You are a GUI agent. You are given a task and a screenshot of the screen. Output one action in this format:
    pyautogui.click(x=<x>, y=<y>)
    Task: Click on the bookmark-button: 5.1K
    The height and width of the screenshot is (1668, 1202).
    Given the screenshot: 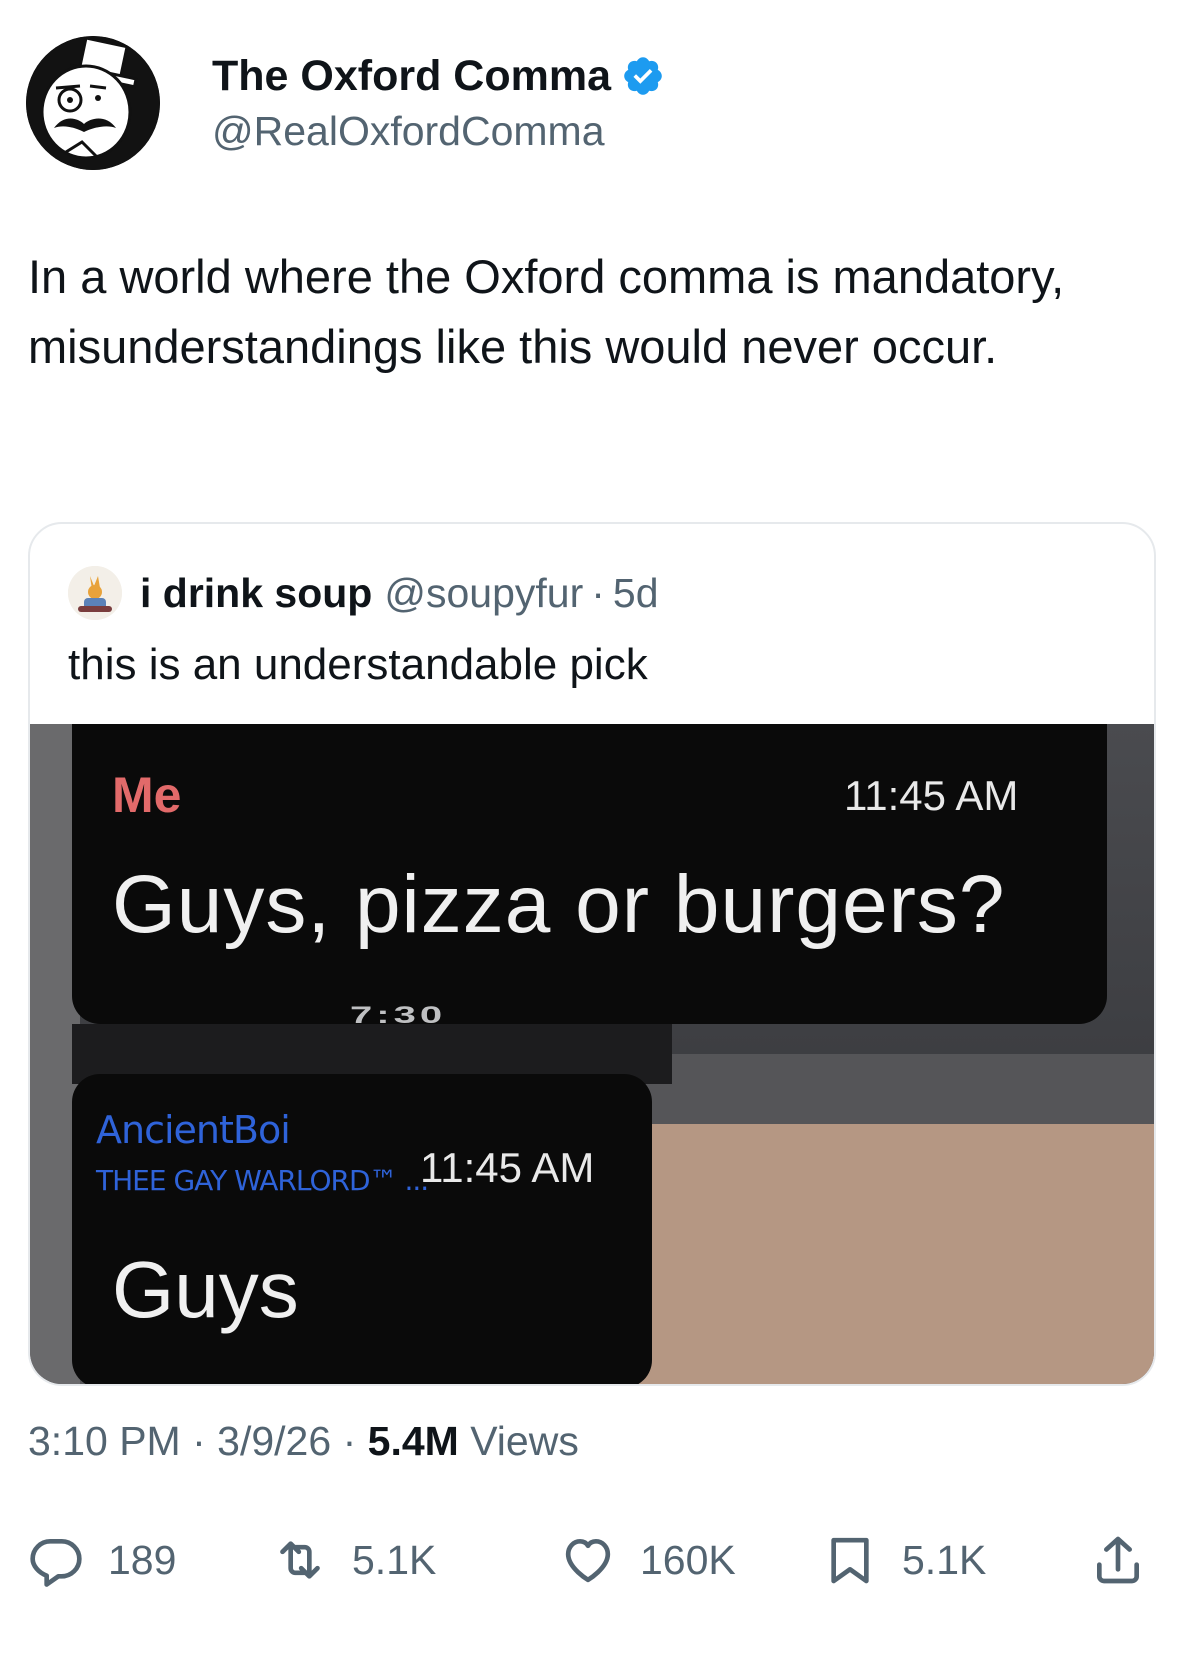 What is the action you would take?
    pyautogui.click(x=904, y=1560)
    